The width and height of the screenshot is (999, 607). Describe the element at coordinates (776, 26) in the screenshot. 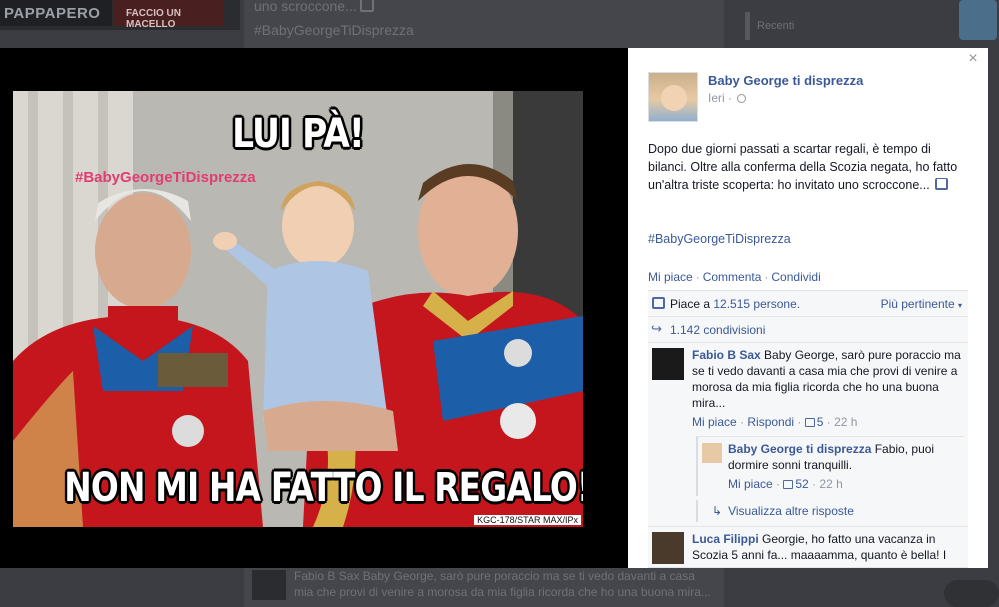

I see `bg-sidebar-label: Recenti` at that location.